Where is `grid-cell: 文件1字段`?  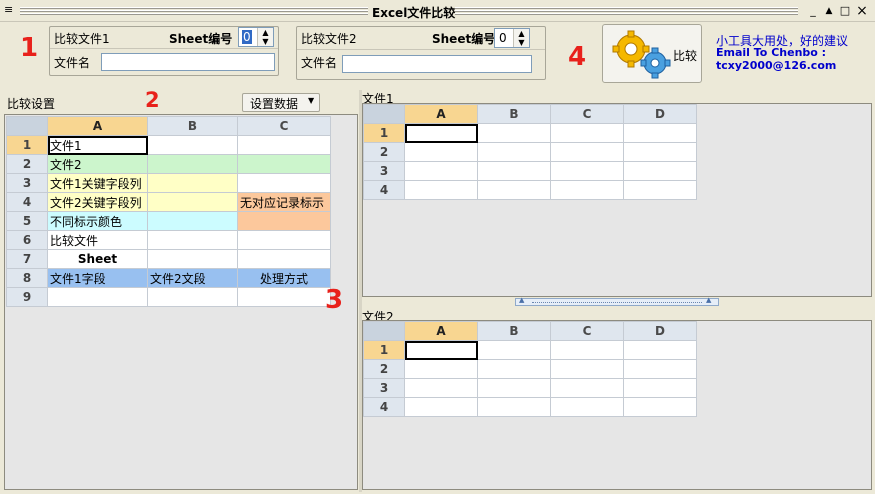
grid-cell: 文件1字段 is located at coordinates (97, 278).